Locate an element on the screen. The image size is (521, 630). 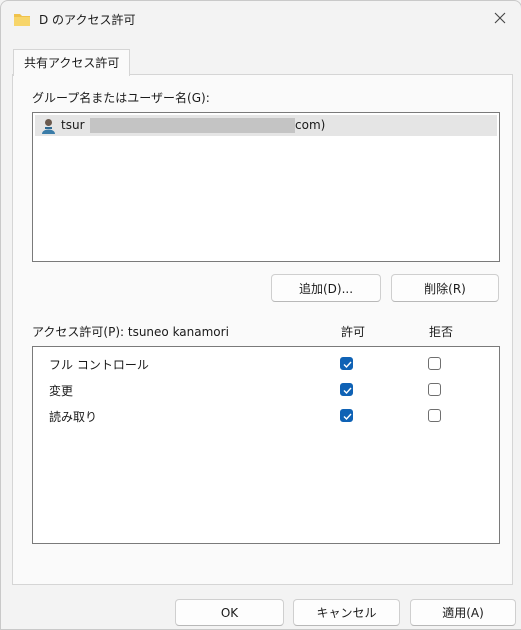
apply-button: 適用(A) is located at coordinates (463, 612).